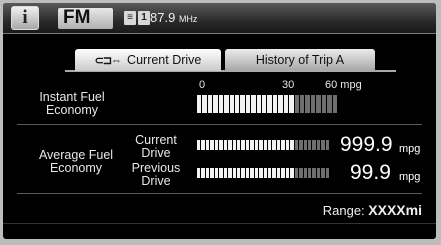 The width and height of the screenshot is (441, 245). Describe the element at coordinates (219, 223) in the screenshot. I see `bottom-divider` at that location.